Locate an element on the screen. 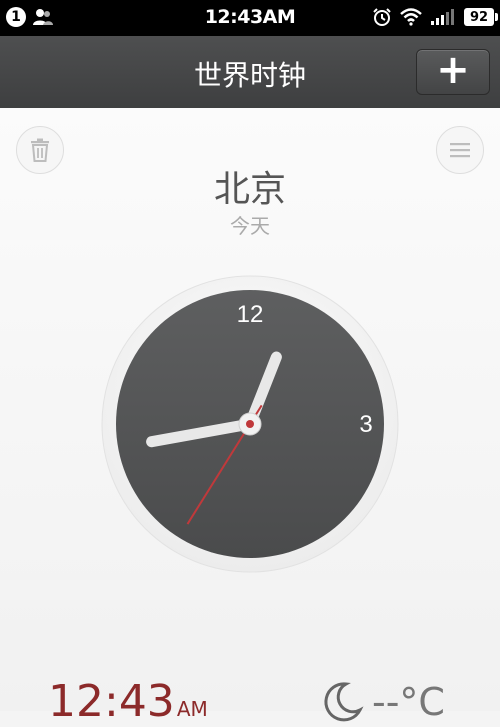  day-label: 今天 is located at coordinates (250, 226).